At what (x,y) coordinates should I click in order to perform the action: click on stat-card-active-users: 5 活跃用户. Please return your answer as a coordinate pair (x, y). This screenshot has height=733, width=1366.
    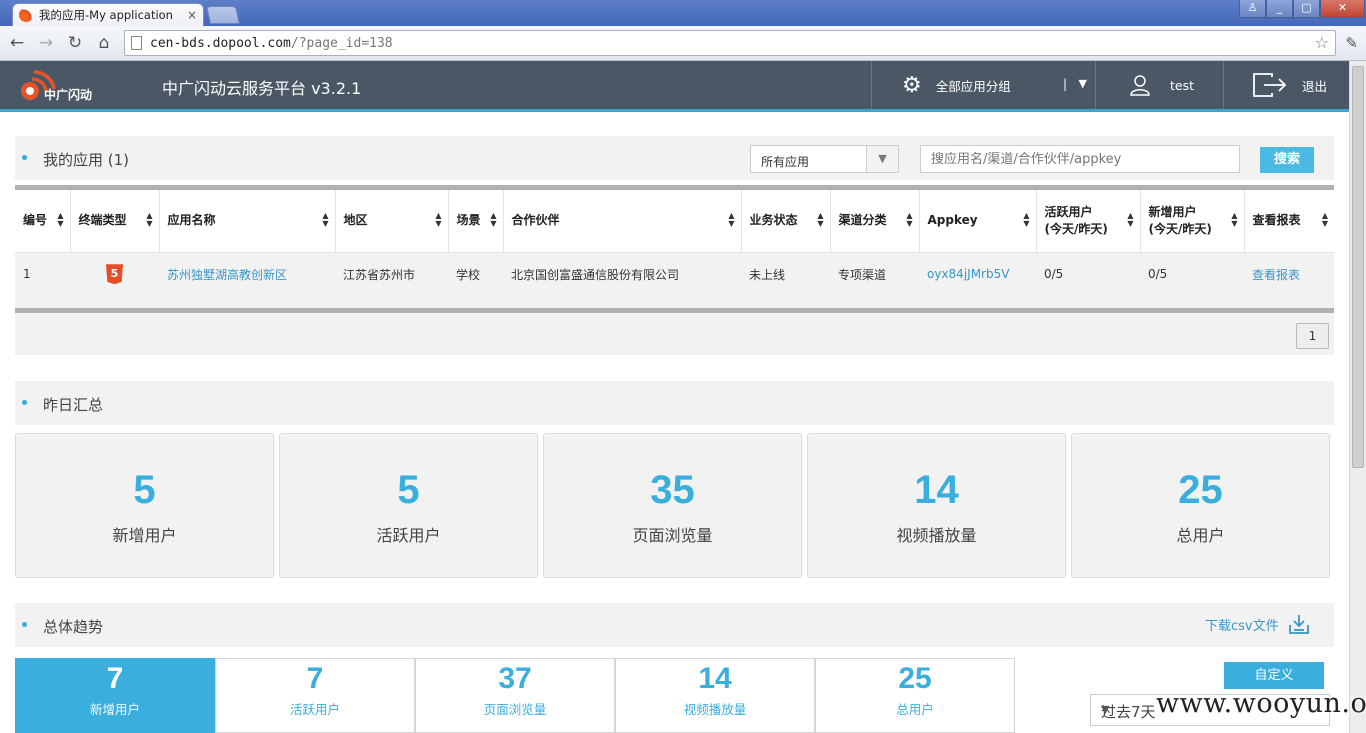
    Looking at the image, I should click on (408, 505).